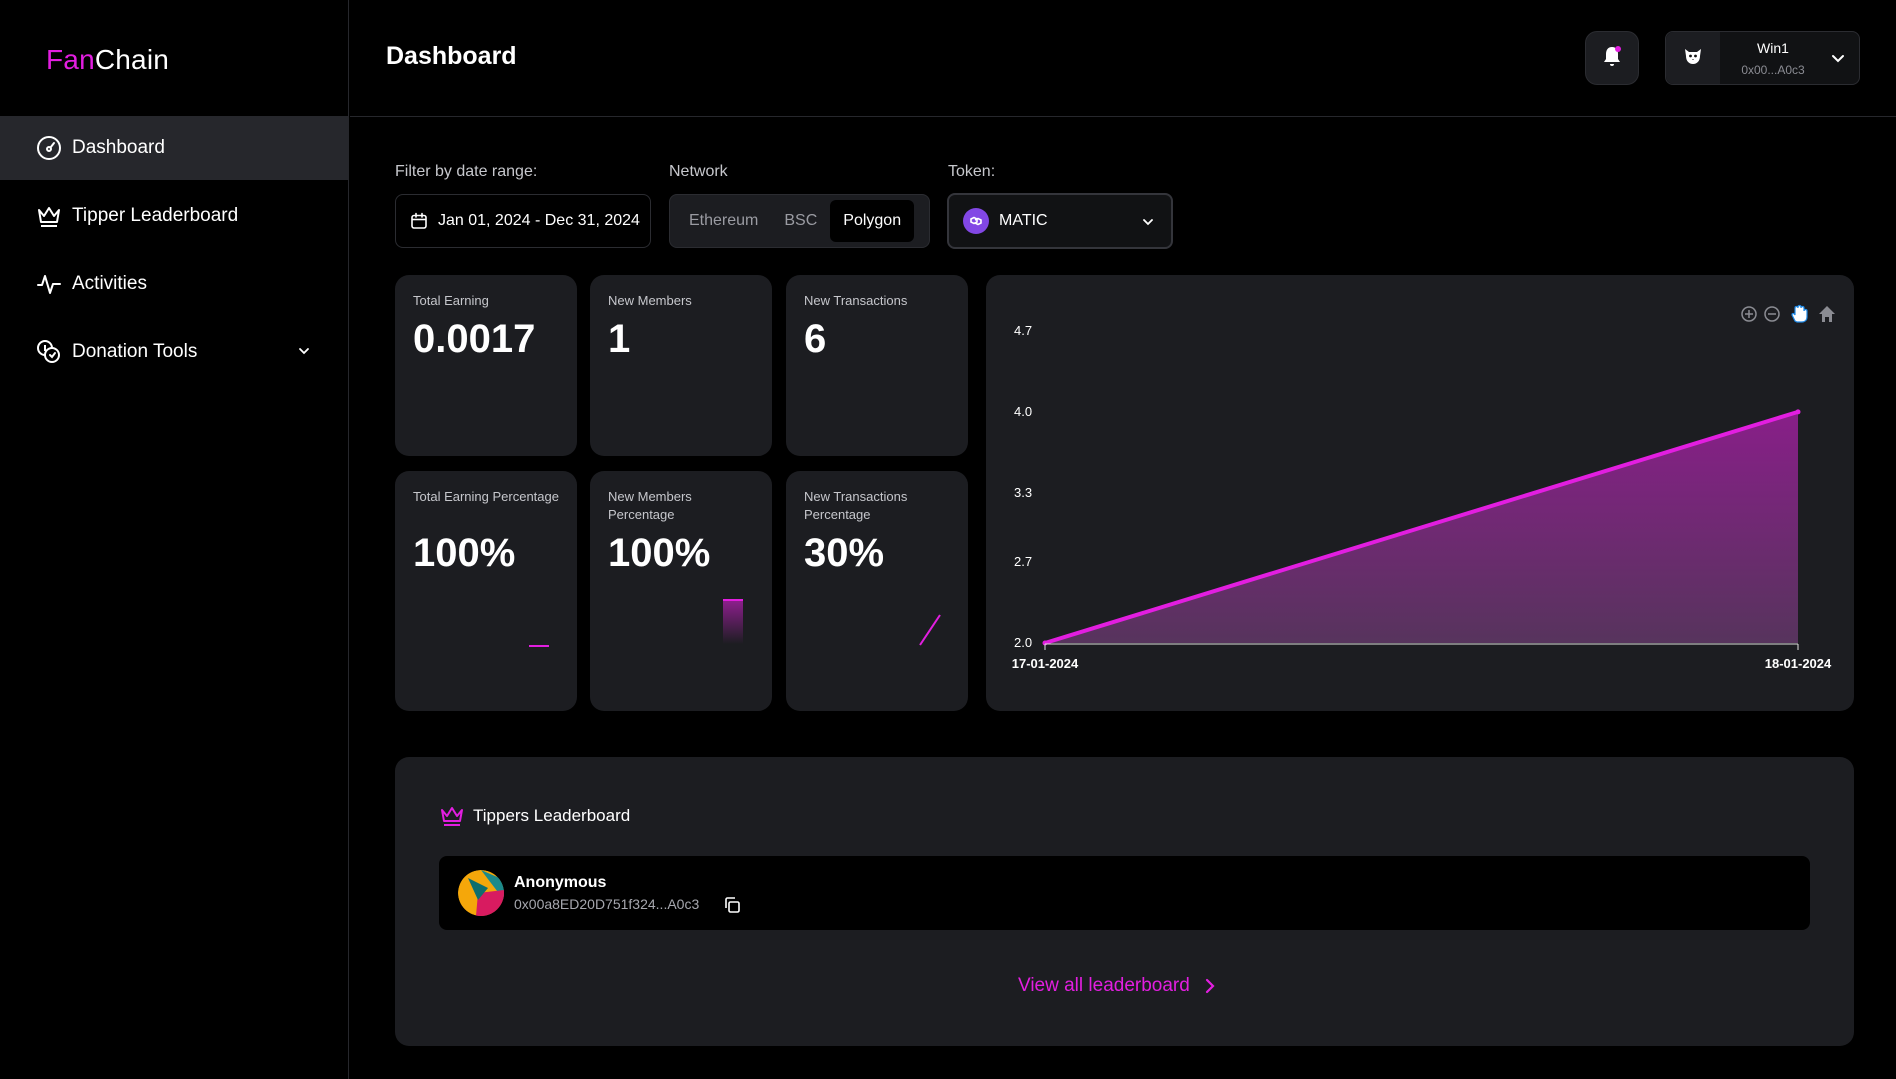 The width and height of the screenshot is (1896, 1079). Describe the element at coordinates (872, 221) in the screenshot. I see `network-tab-polygon: Polygon` at that location.